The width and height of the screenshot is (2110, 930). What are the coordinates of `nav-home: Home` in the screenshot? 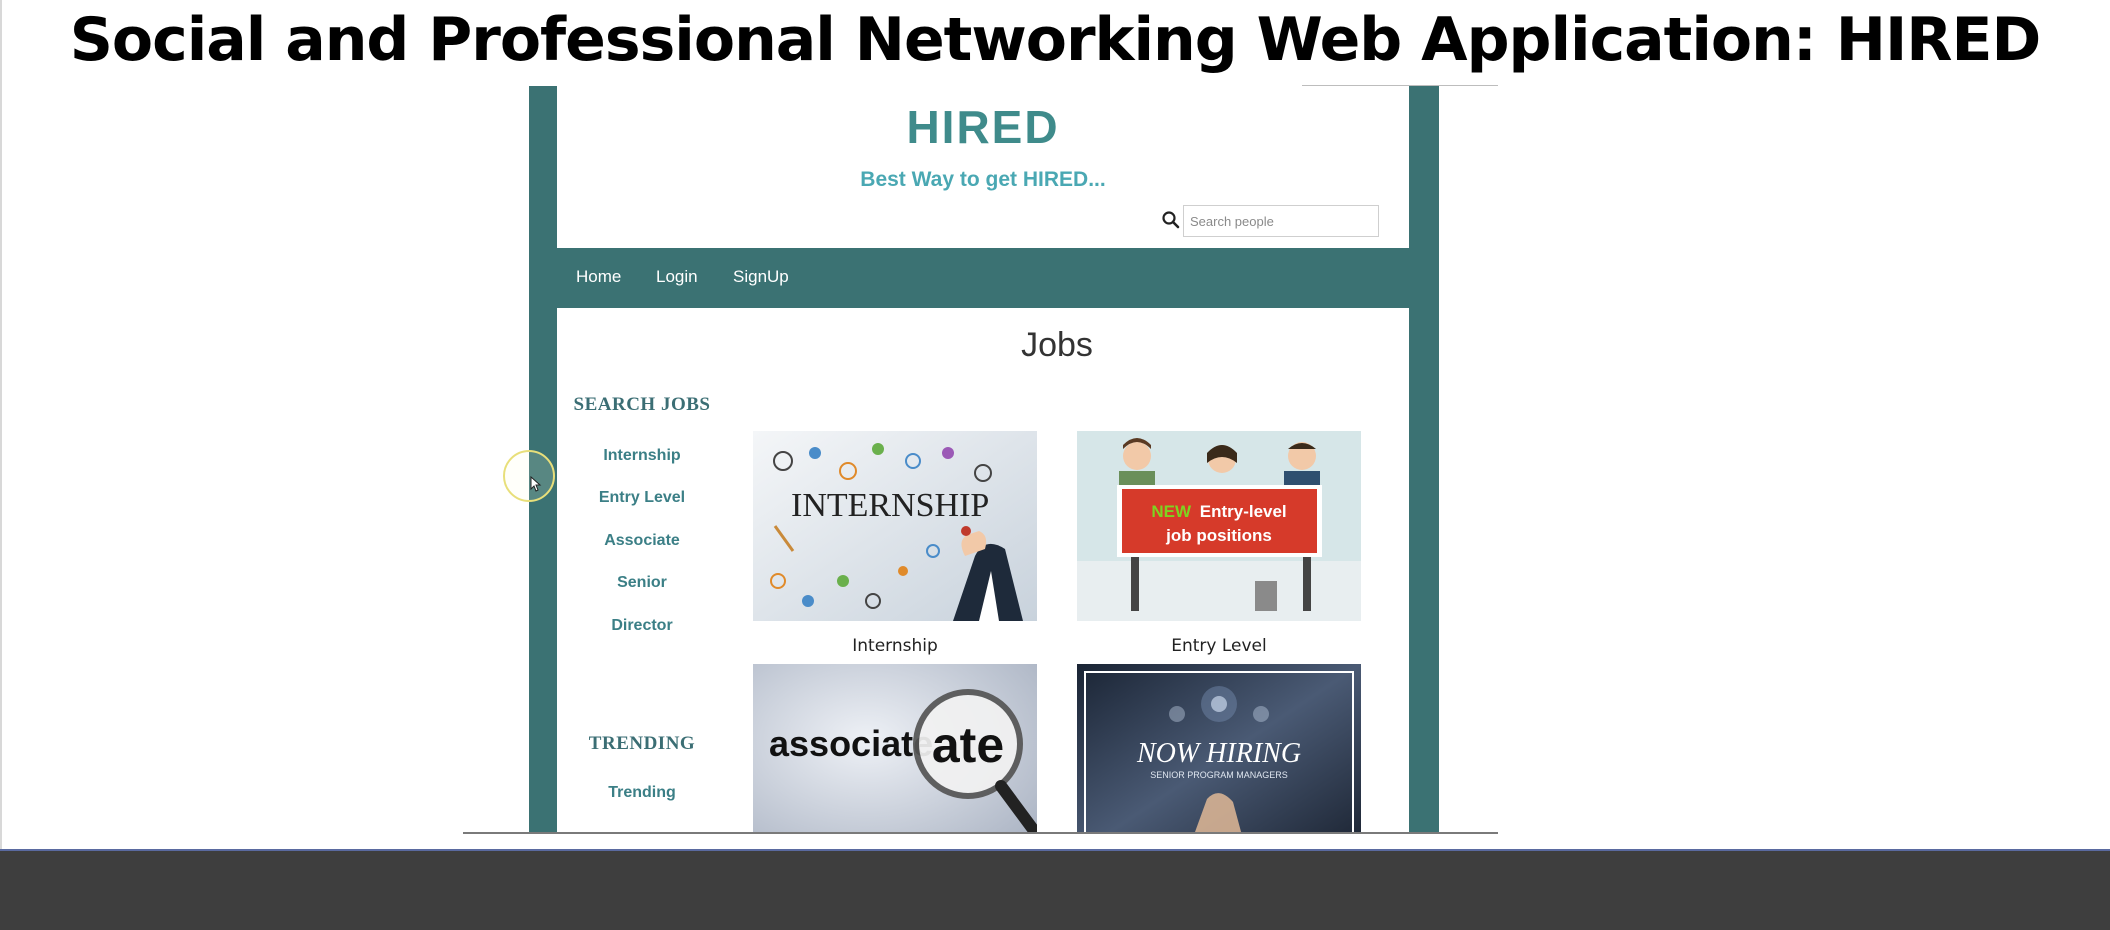 It's located at (598, 277).